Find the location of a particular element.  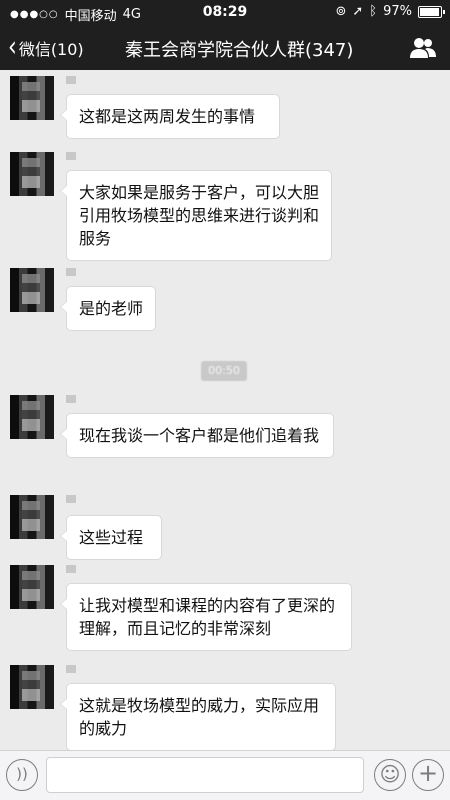

battery-percent: 97% is located at coordinates (397, 11).